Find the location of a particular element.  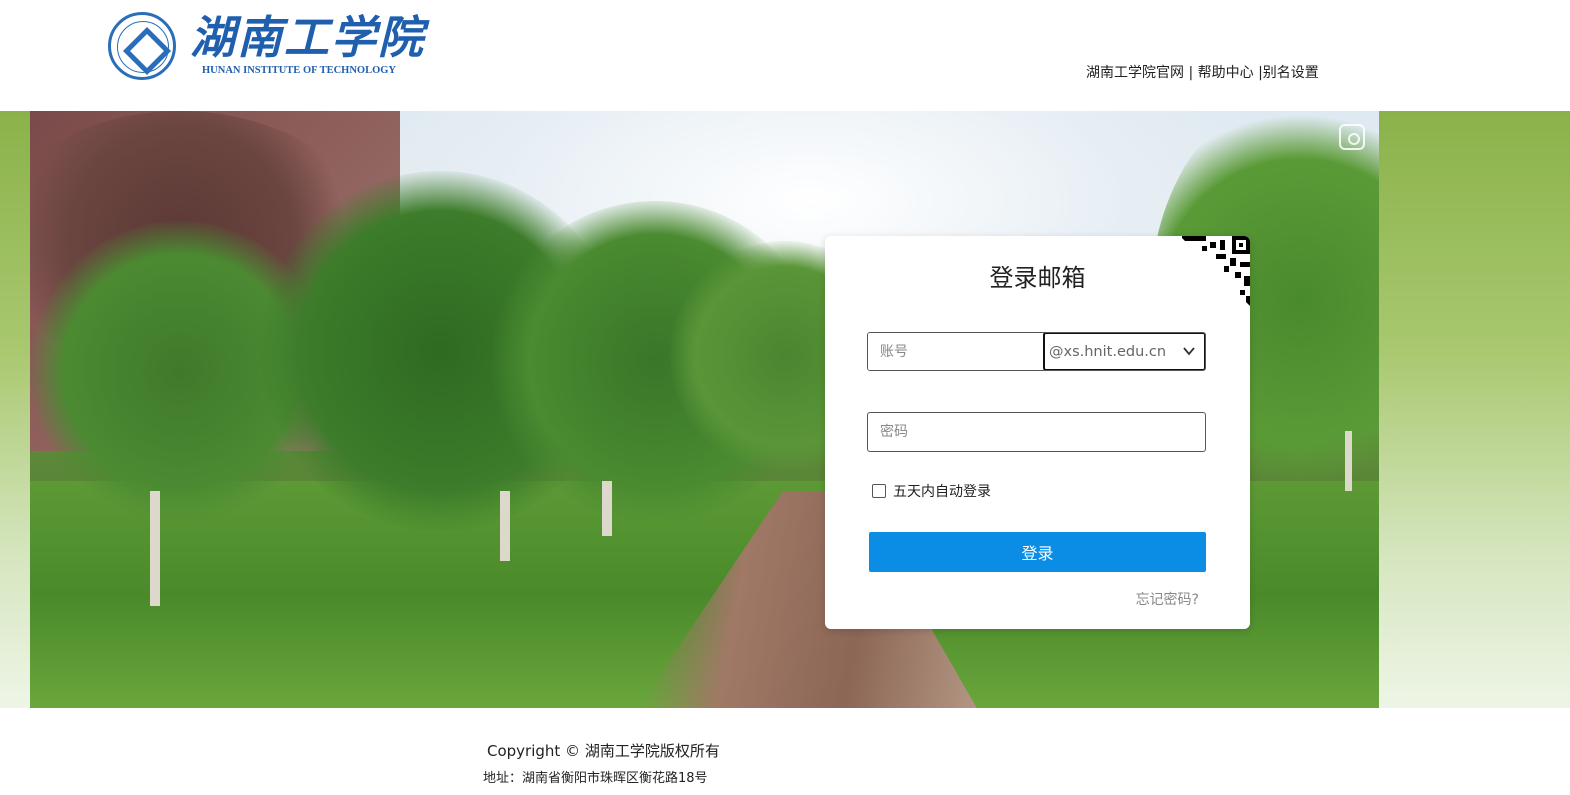

auto-login-checkbox is located at coordinates (879, 491).